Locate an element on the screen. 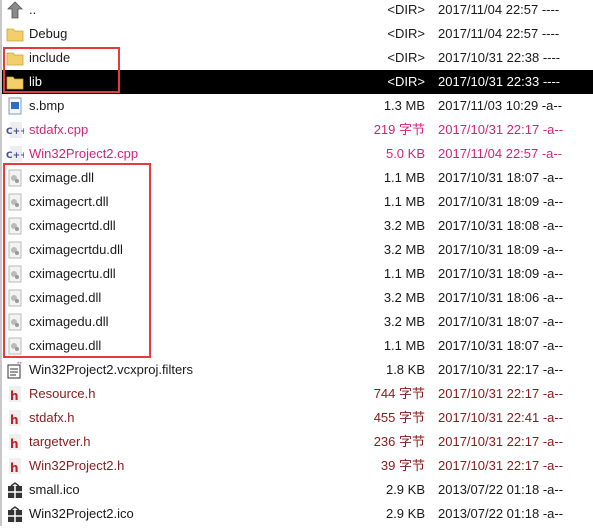 The height and width of the screenshot is (531, 593). image-file-icon is located at coordinates (15, 106).